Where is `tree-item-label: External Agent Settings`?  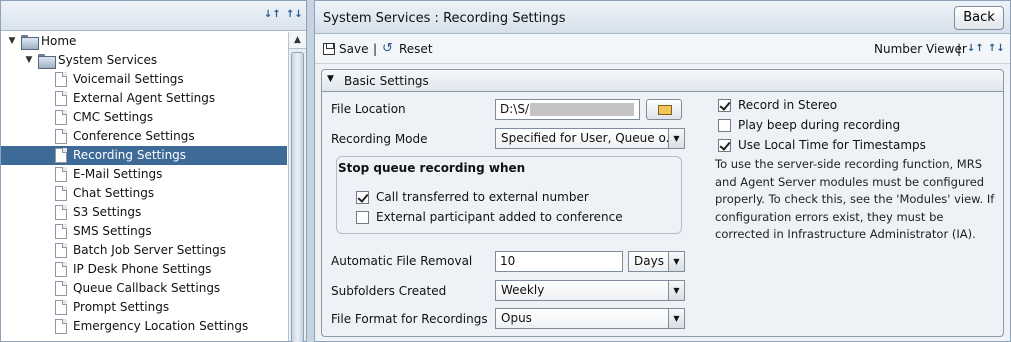
tree-item-label: External Agent Settings is located at coordinates (144, 98).